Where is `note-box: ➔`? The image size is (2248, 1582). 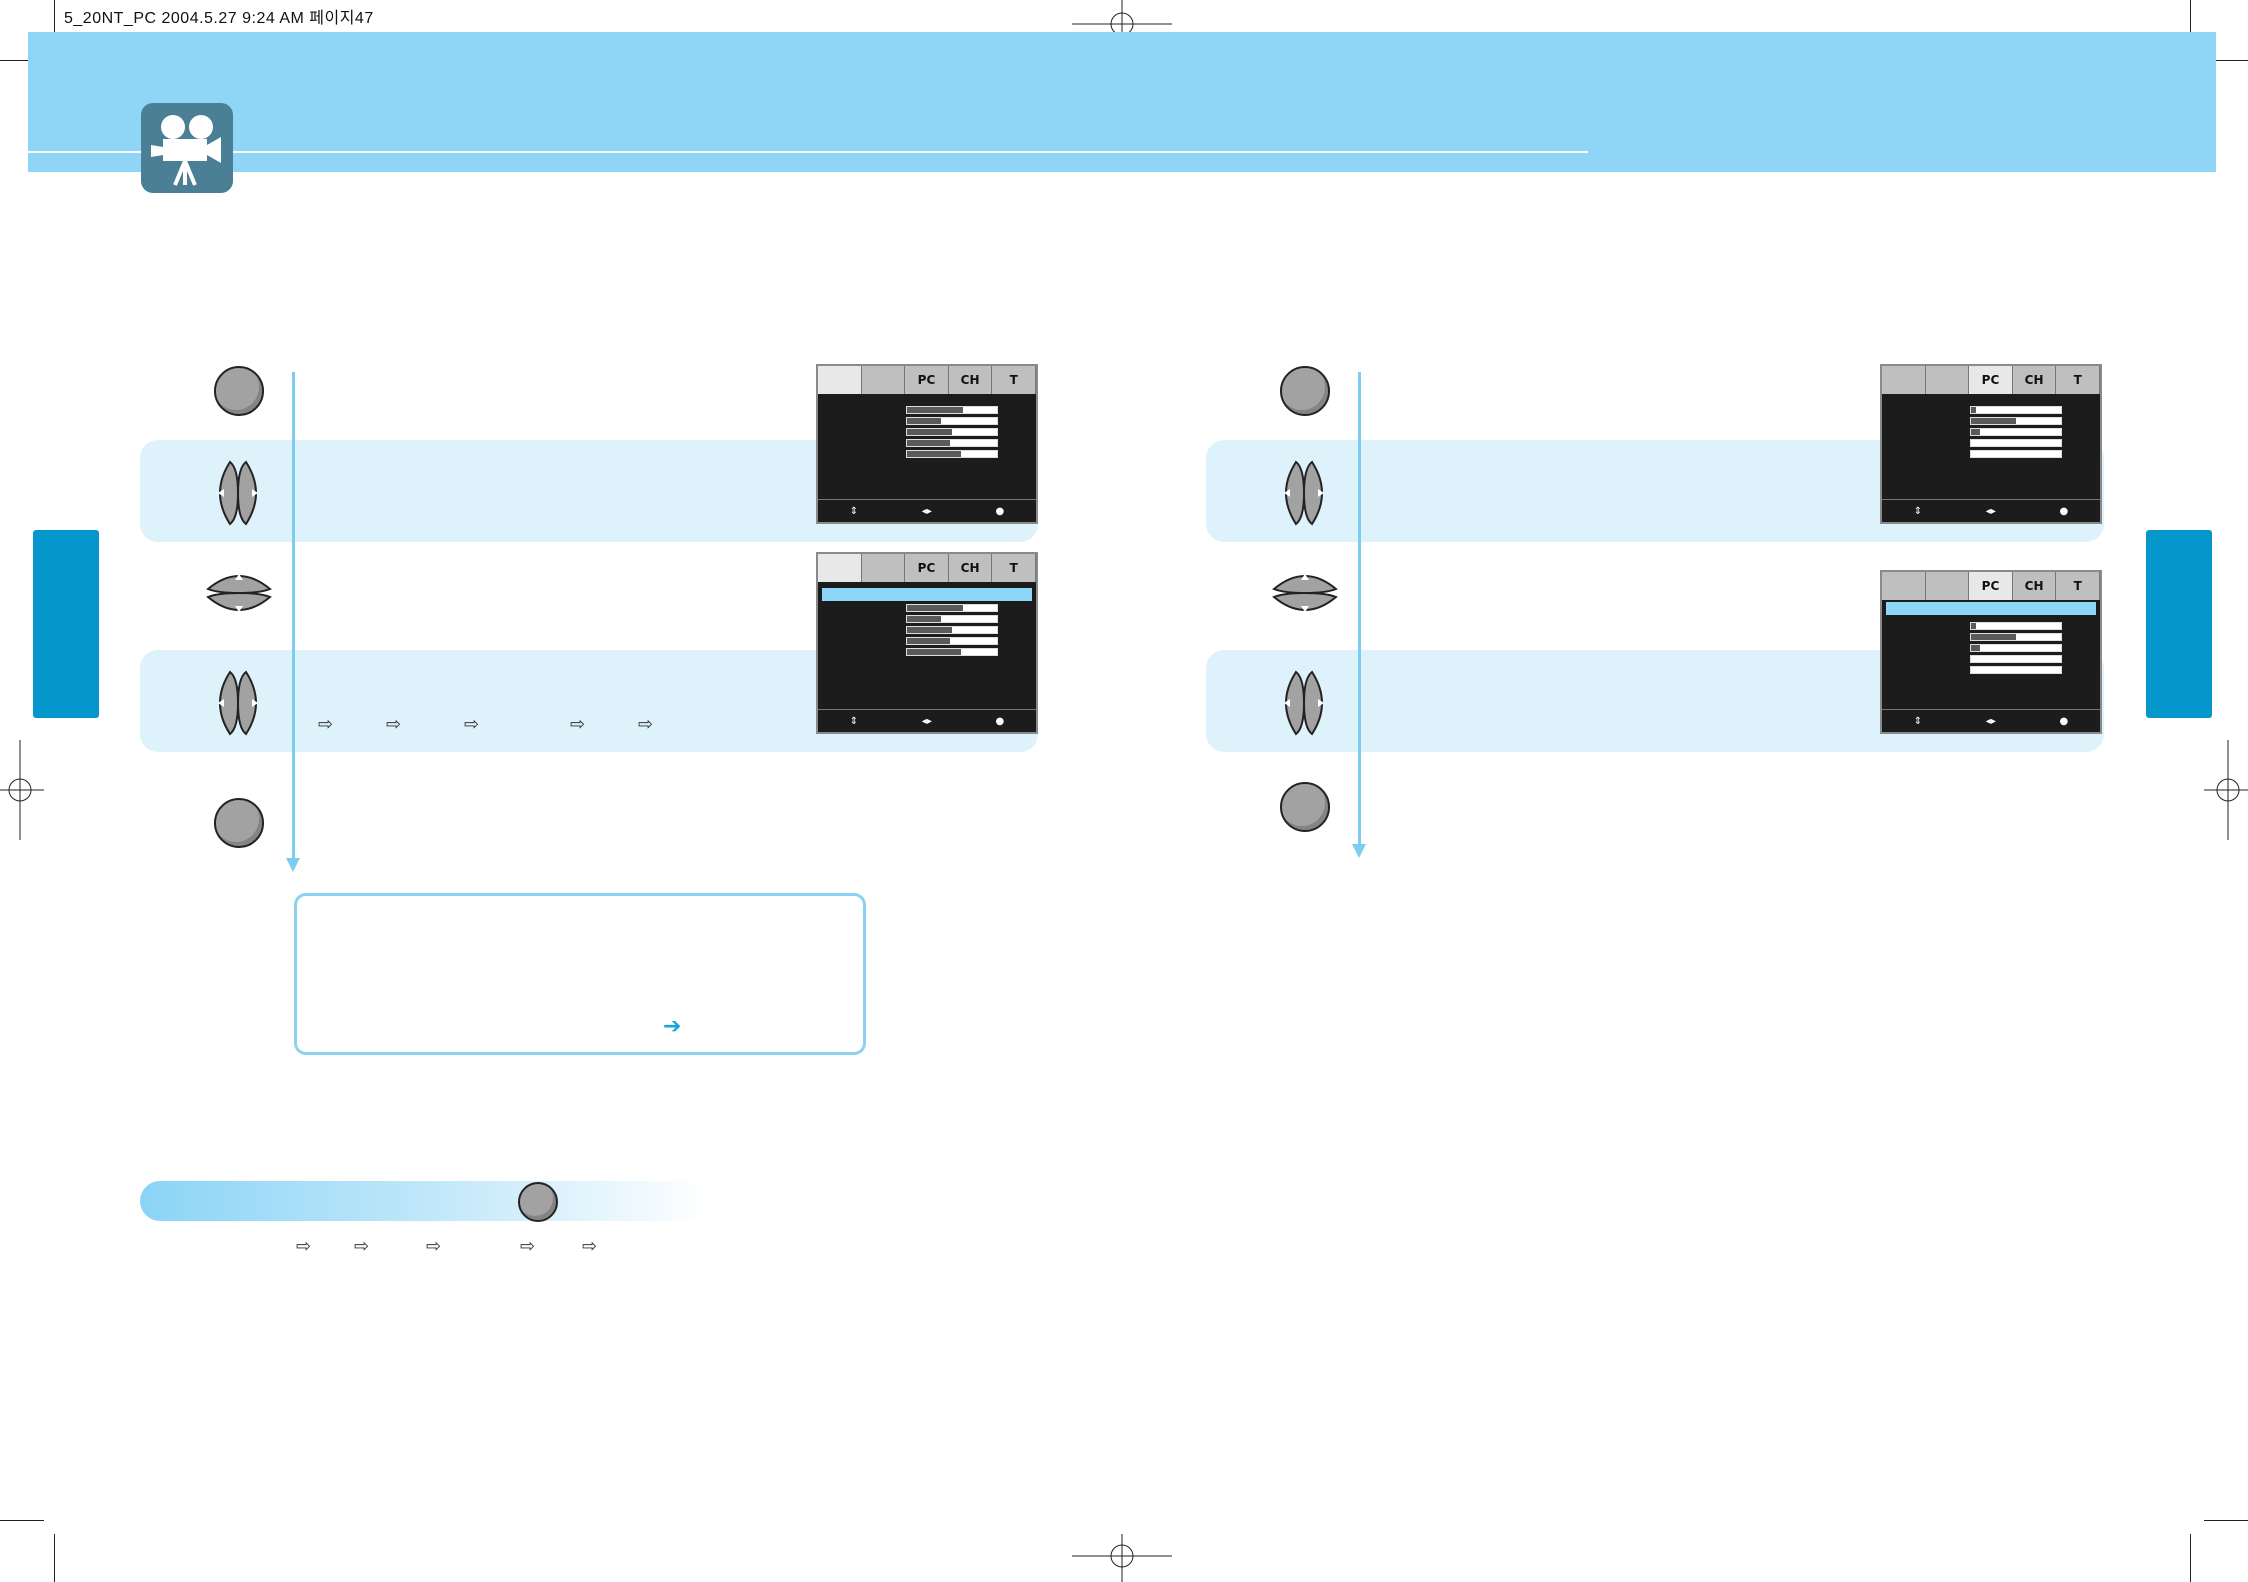 note-box: ➔ is located at coordinates (580, 974).